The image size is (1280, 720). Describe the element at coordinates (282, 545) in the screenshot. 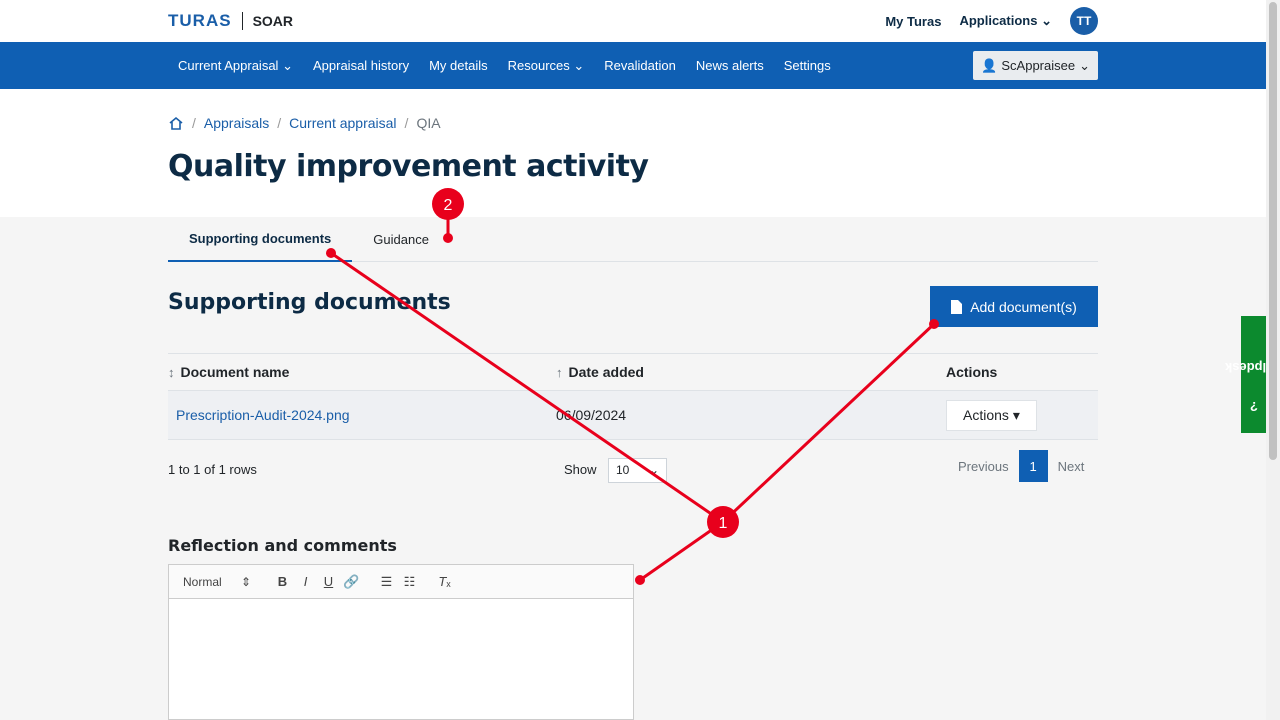

I see `reflection-label: Reflection and comments` at that location.